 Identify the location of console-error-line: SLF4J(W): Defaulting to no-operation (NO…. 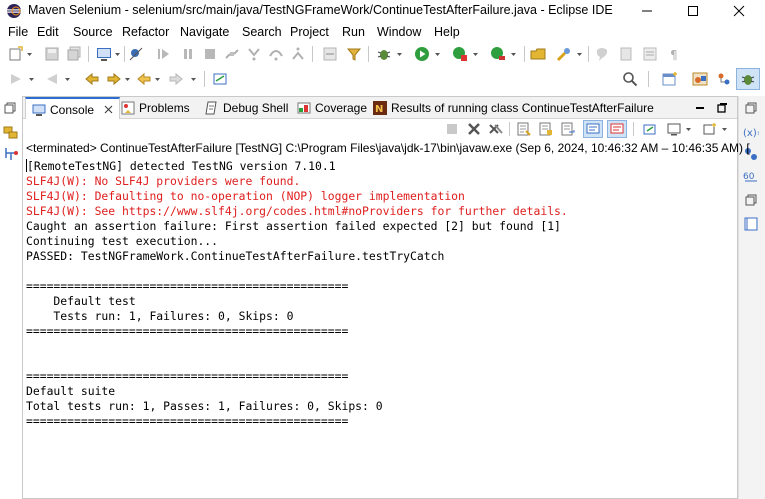
(245, 196).